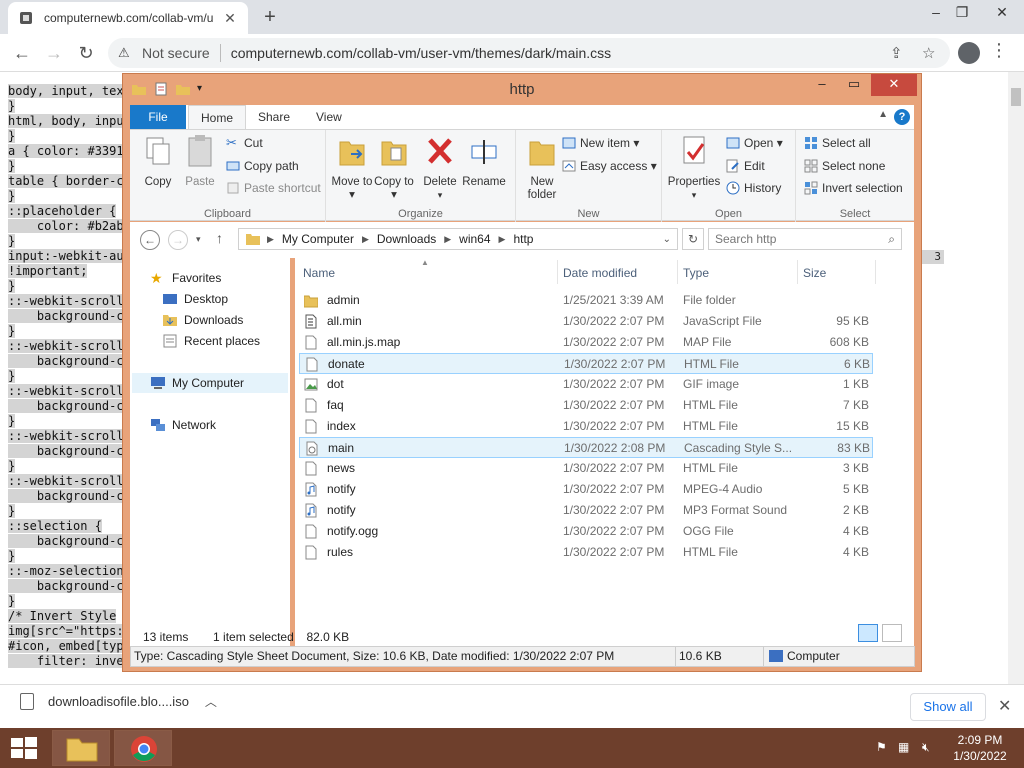  Describe the element at coordinates (600, 273) in the screenshot. I see `column-date-modified: Date modified` at that location.